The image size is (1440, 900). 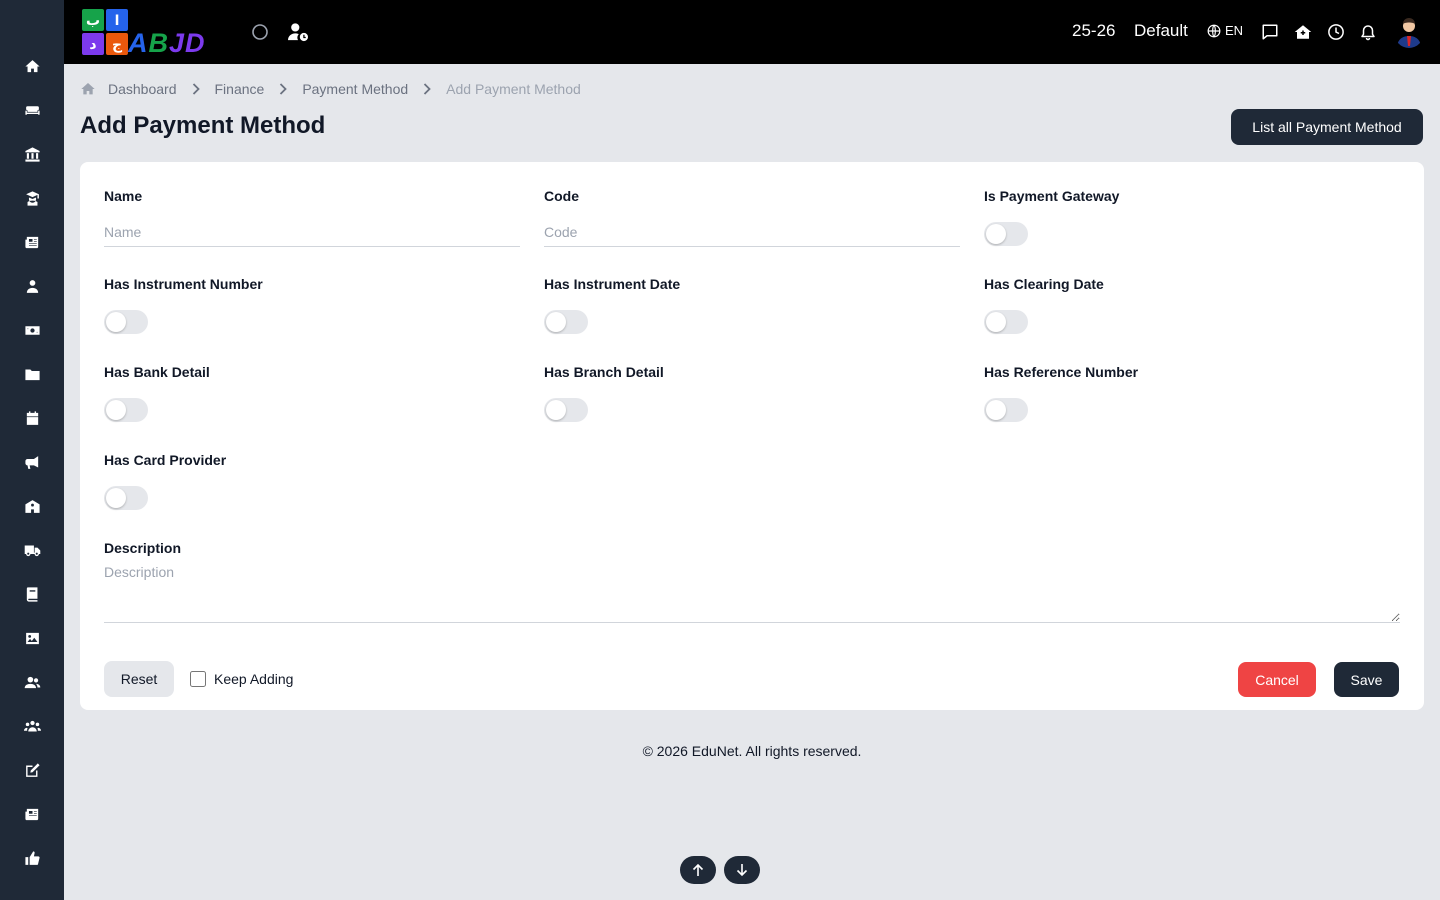 What do you see at coordinates (32, 330) in the screenshot?
I see `money-icon` at bounding box center [32, 330].